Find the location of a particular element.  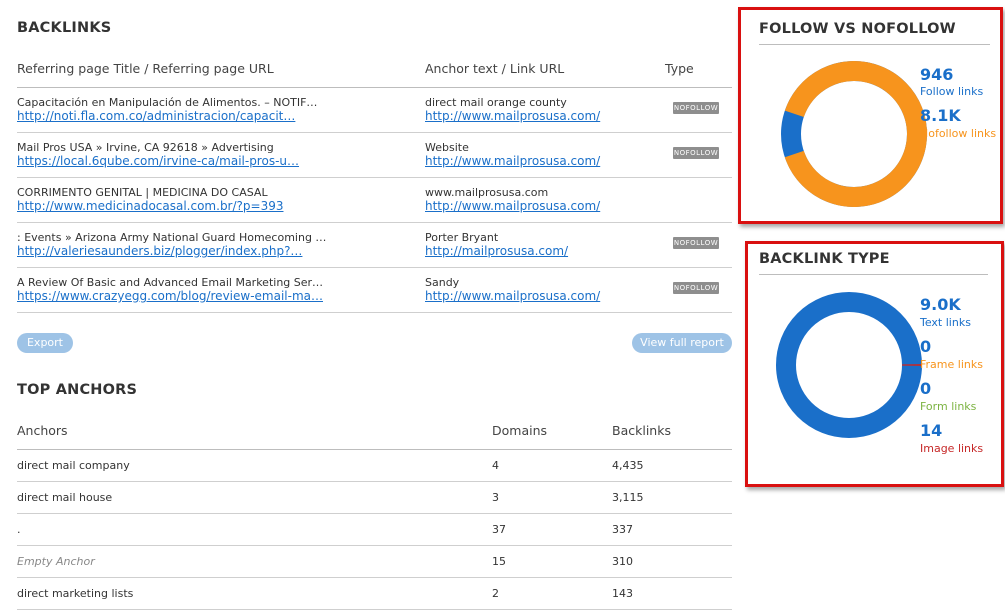

anchor-name: direct mail house is located at coordinates (65, 497).